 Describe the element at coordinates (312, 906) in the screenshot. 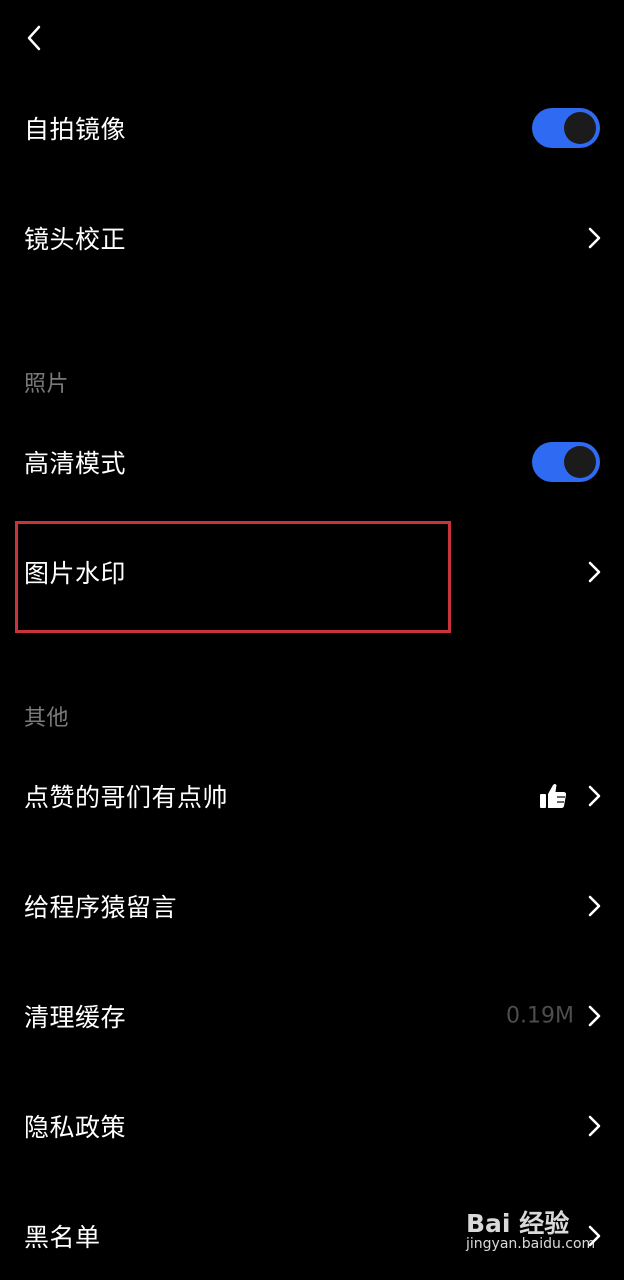

I see `setting-row-feedback: 给程序猿留言` at that location.